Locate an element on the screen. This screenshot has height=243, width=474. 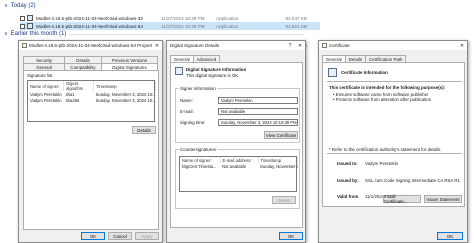
group-label: Earlier this month (1) is located at coordinates (38, 34).